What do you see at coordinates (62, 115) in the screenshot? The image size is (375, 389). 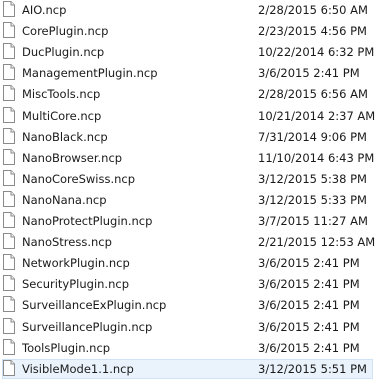 I see `file-name: MultiCore.ncp` at bounding box center [62, 115].